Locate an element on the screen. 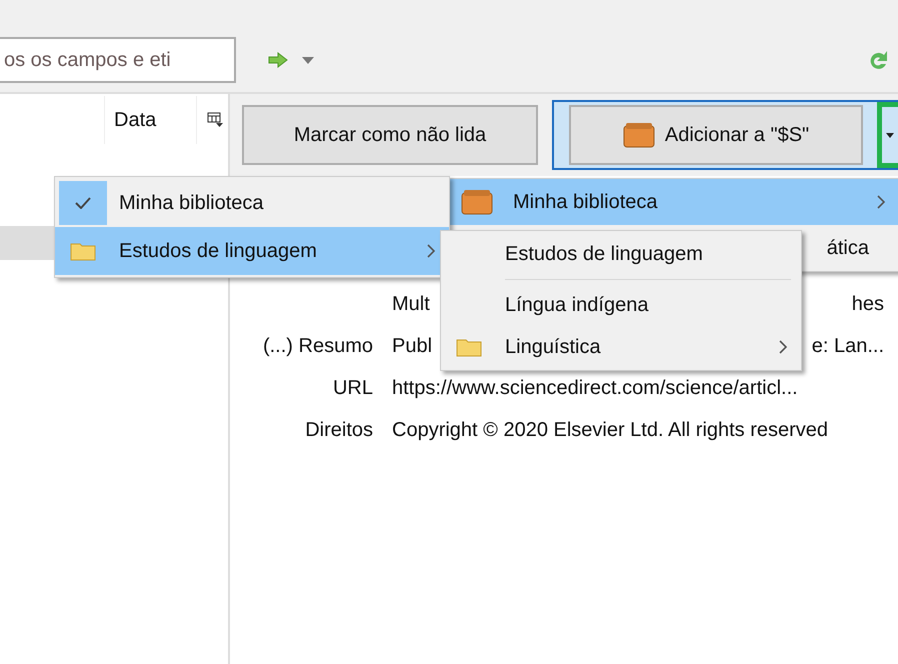  checkmark-icon is located at coordinates (83, 203).